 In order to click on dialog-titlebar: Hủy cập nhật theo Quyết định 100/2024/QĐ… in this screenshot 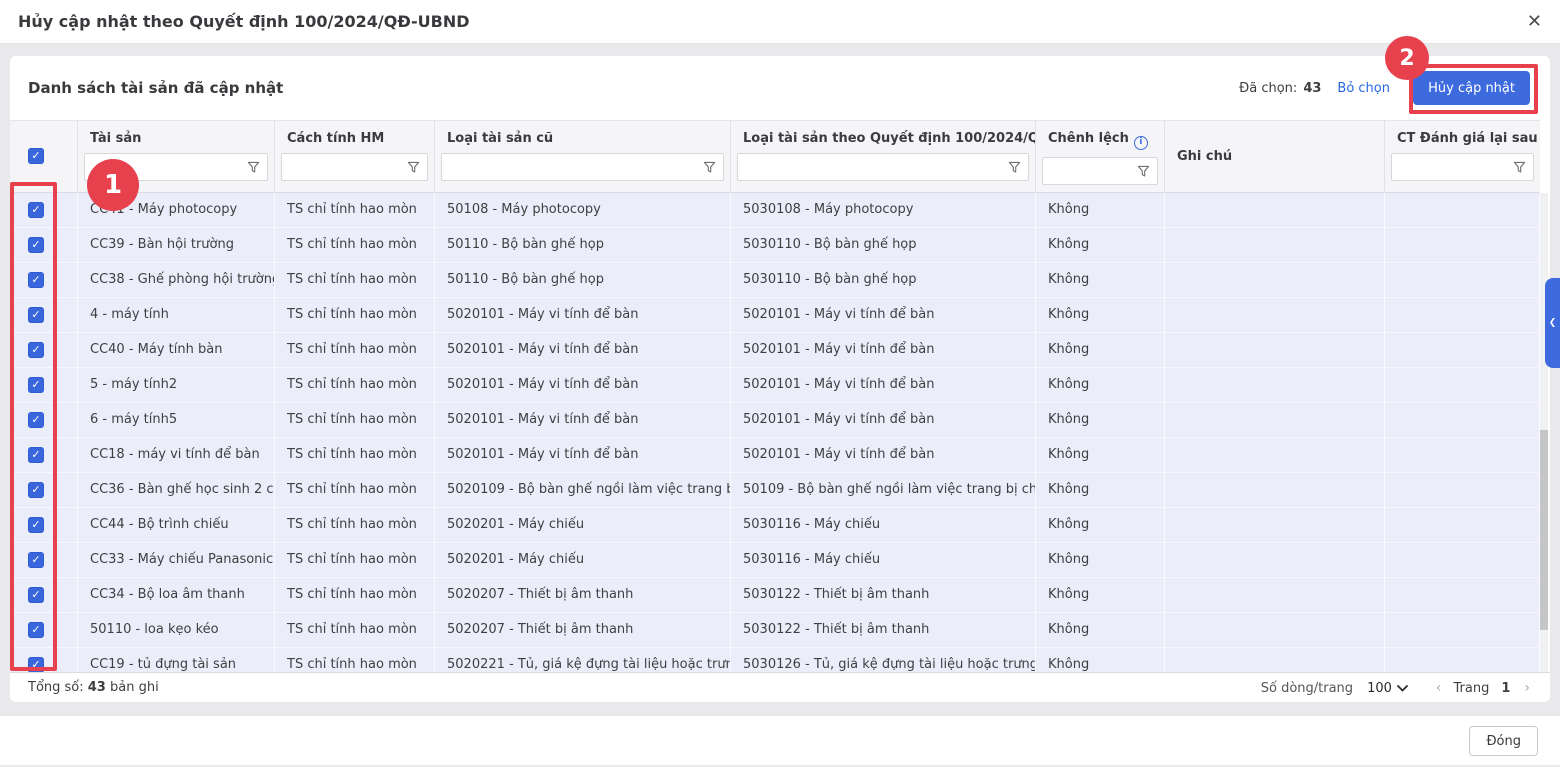, I will do `click(780, 22)`.